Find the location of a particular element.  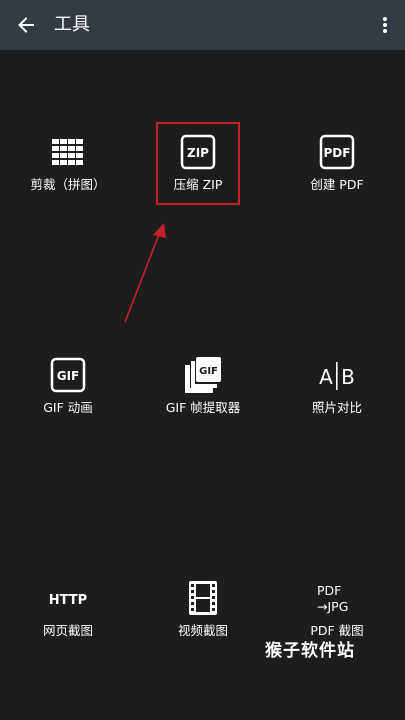

tool-webpage-capture-label: 网页截图 is located at coordinates (67, 630).